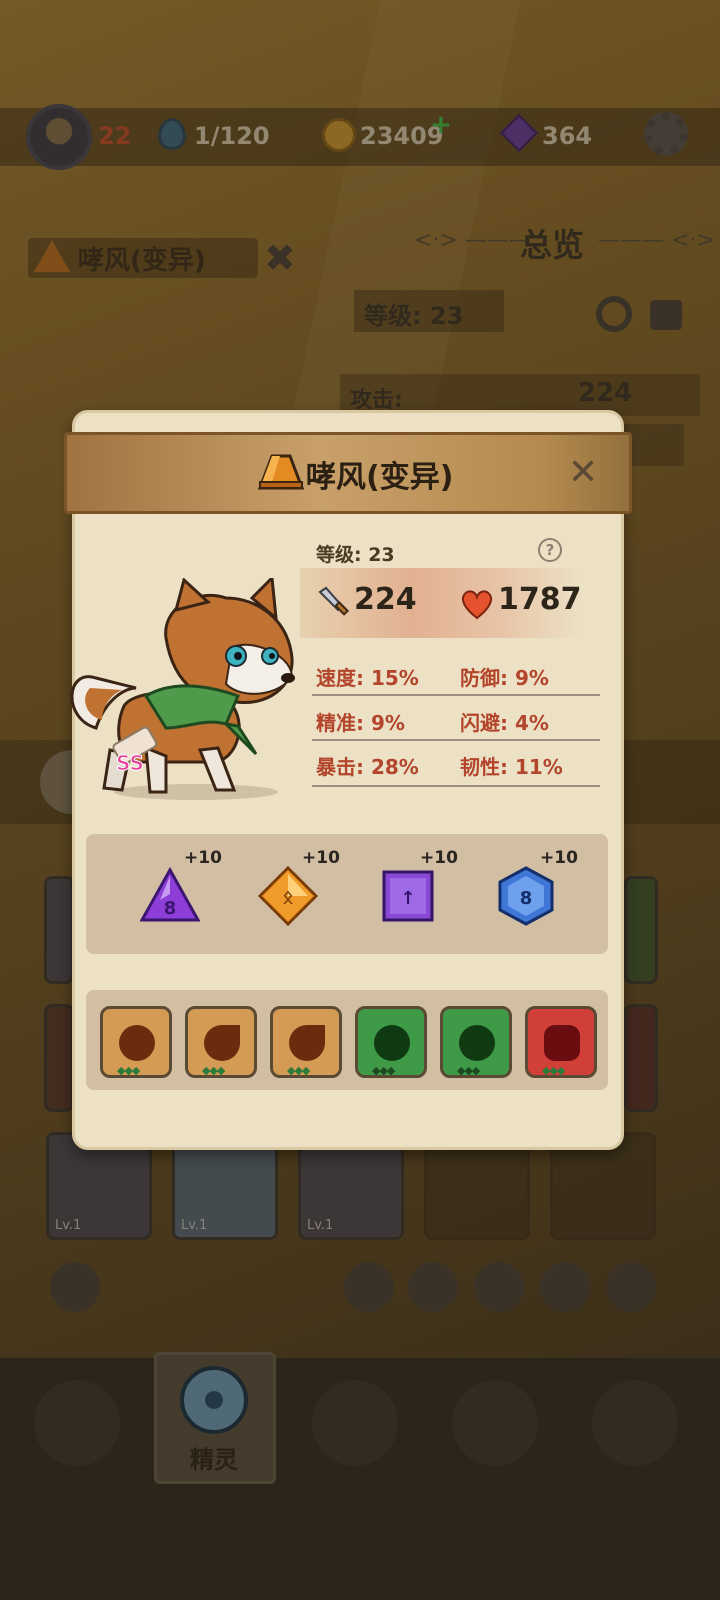 The height and width of the screenshot is (1600, 720). Describe the element at coordinates (550, 550) in the screenshot. I see `help-question-icon: ?` at that location.